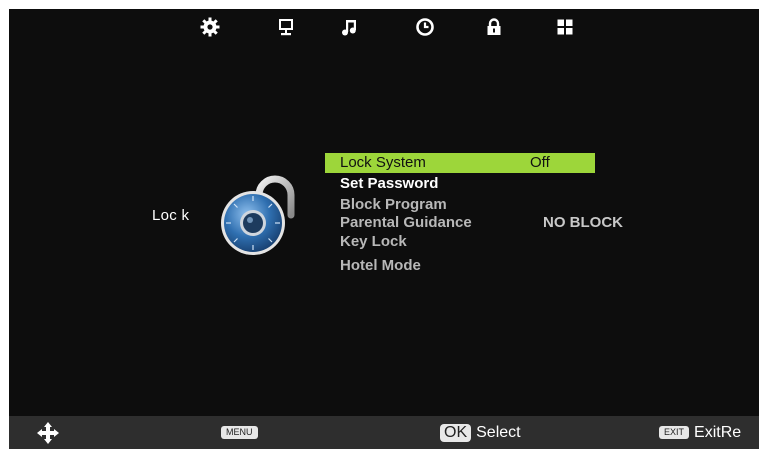  I want to click on navigate-hint, so click(48, 432).